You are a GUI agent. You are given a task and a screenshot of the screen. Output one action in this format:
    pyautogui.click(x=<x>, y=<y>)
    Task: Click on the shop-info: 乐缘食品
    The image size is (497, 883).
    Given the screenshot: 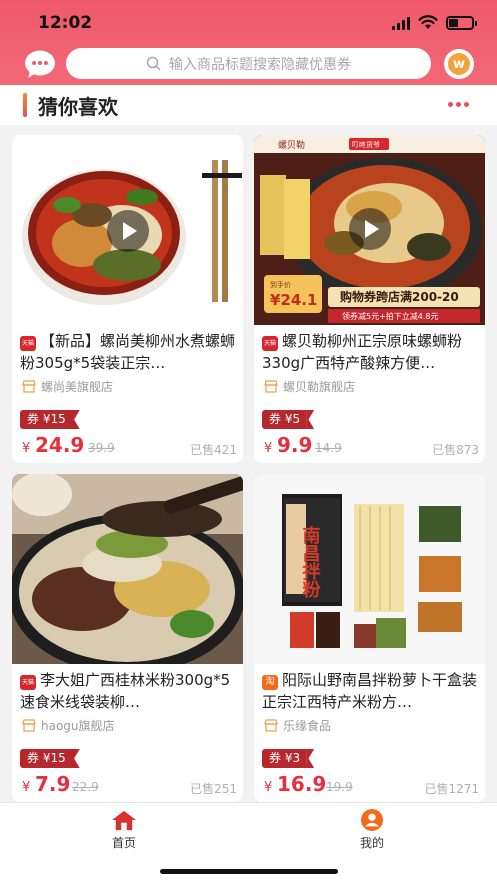 What is the action you would take?
    pyautogui.click(x=297, y=725)
    